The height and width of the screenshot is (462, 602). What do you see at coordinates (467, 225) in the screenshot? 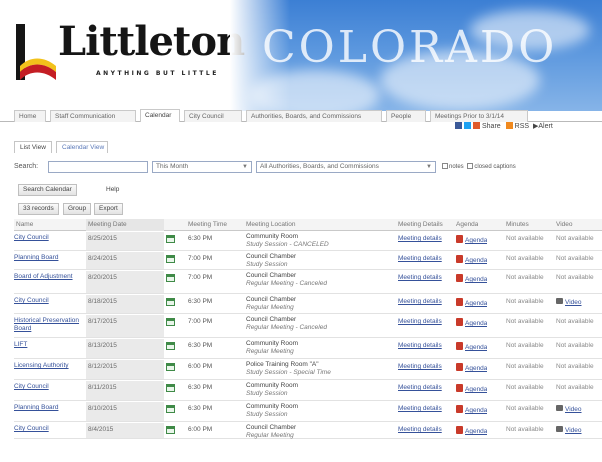
I see `column-header-agenda: Agenda` at bounding box center [467, 225].